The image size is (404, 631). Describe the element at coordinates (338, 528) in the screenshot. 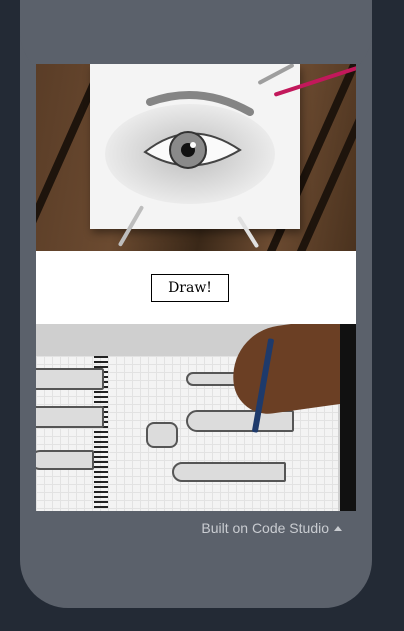

I see `caret-up-icon` at that location.